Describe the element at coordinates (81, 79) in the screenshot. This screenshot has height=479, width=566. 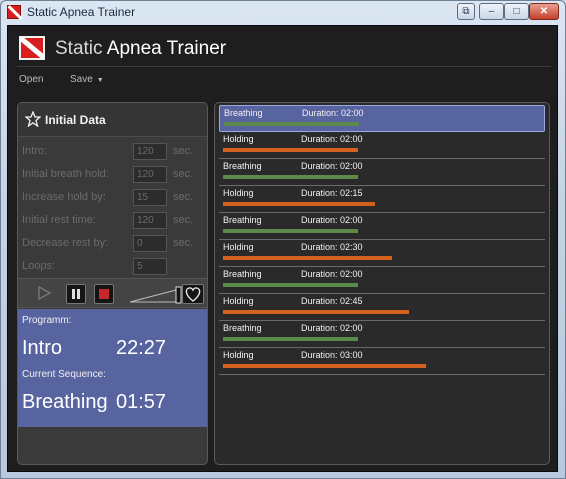
I see `menu-save-label: Save` at that location.